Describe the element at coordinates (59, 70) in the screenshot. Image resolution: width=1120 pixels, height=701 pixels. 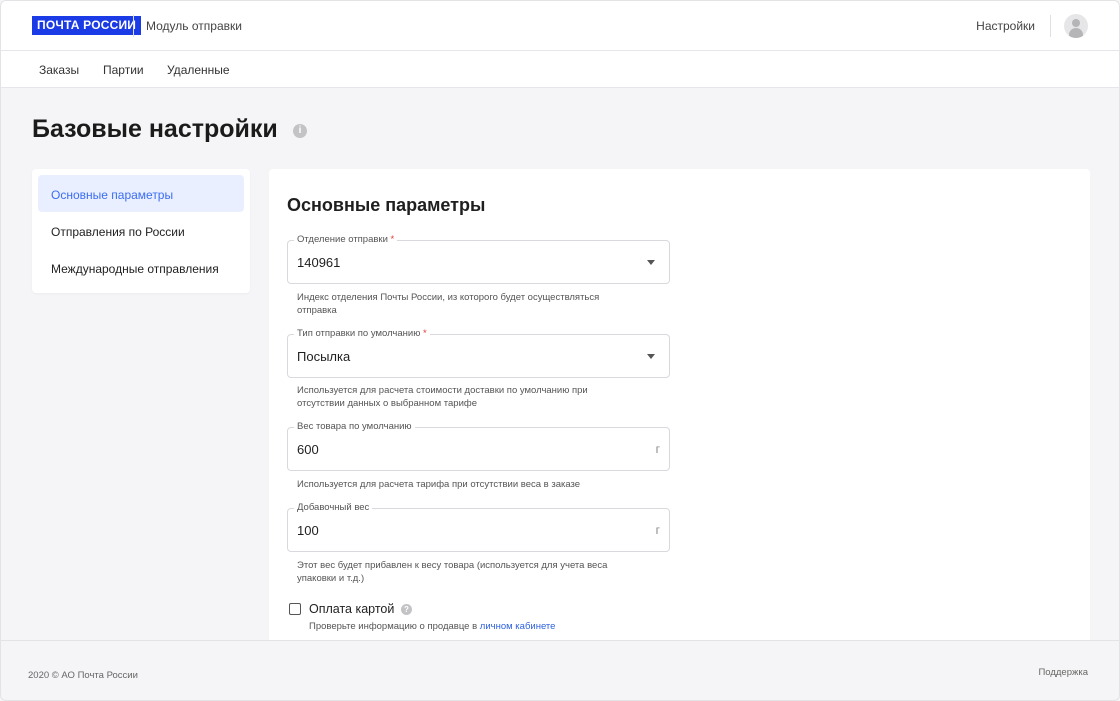
I see `nav-item-orders: Заказы` at that location.